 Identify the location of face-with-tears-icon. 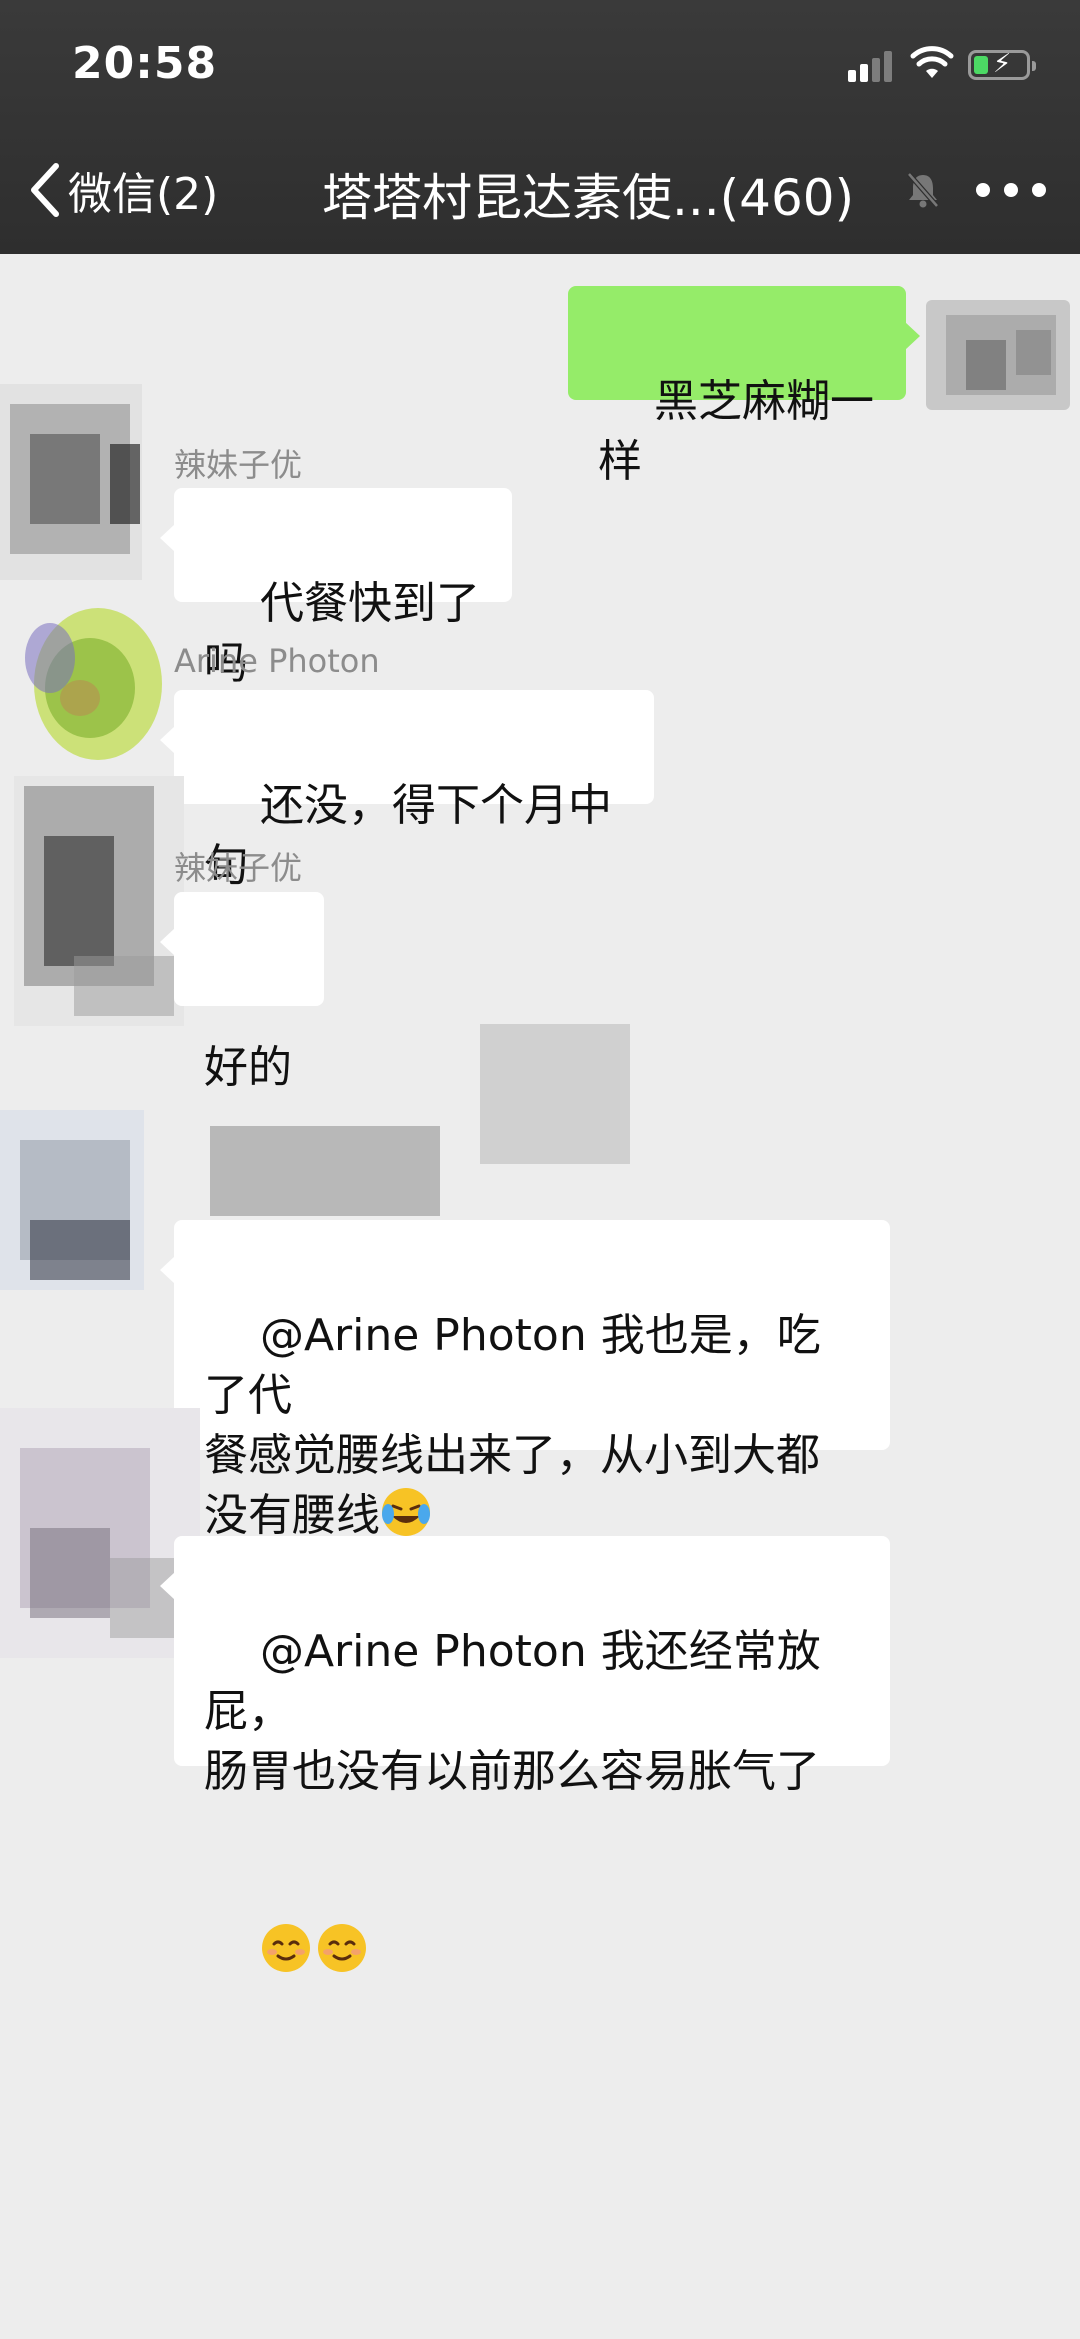
(406, 1512).